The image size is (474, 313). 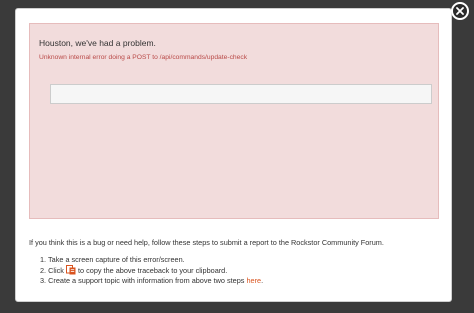 What do you see at coordinates (97, 43) in the screenshot?
I see `error-title: Houston, we've had a problem.` at bounding box center [97, 43].